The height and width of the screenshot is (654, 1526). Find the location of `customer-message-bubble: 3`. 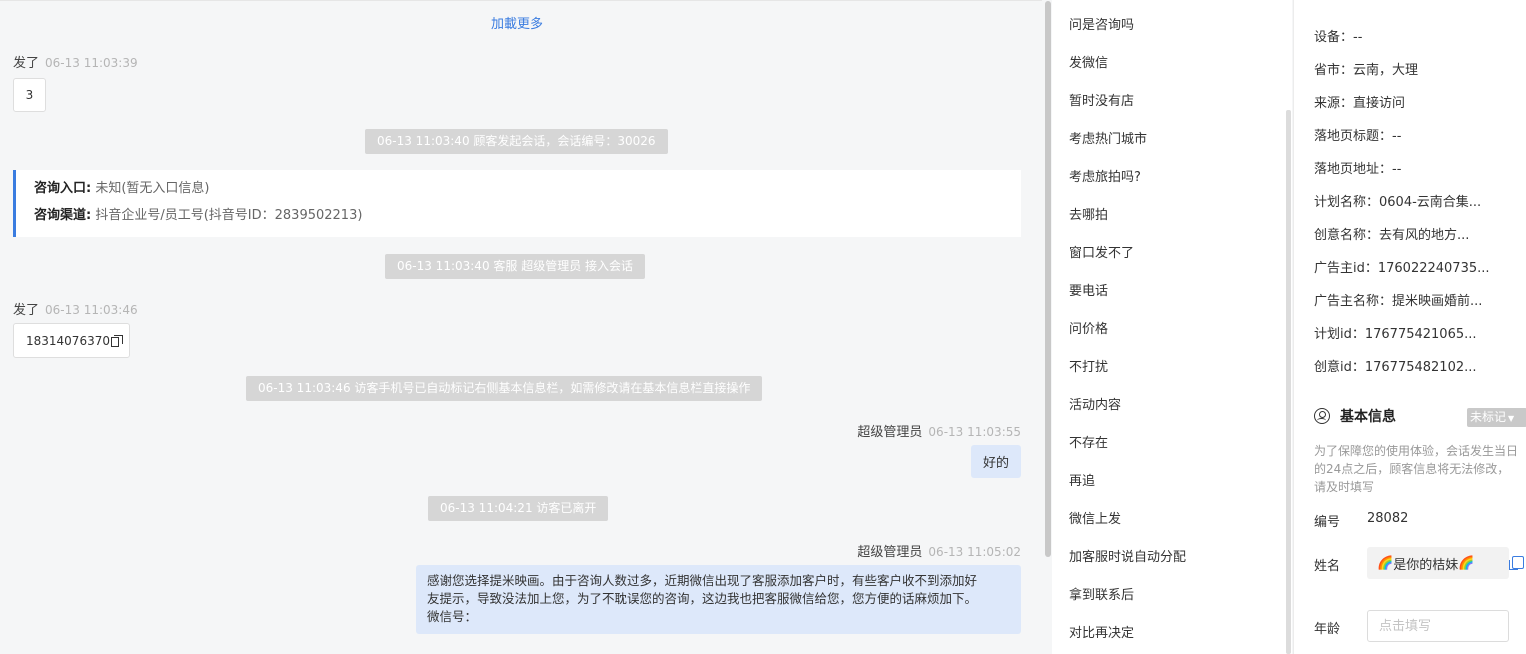

customer-message-bubble: 3 is located at coordinates (29, 95).